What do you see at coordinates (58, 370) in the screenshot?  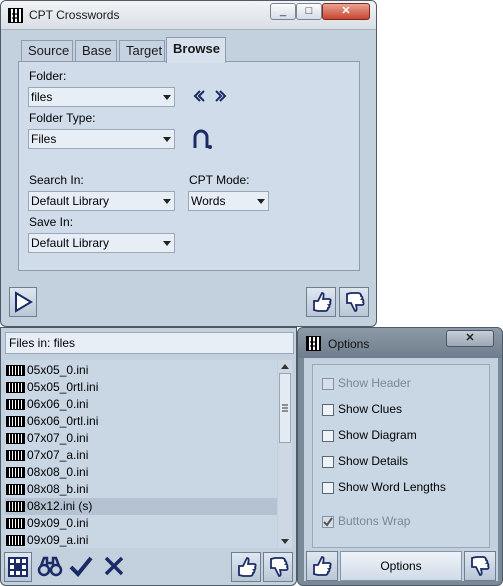 I see `file-name: 05x05_0.ini` at bounding box center [58, 370].